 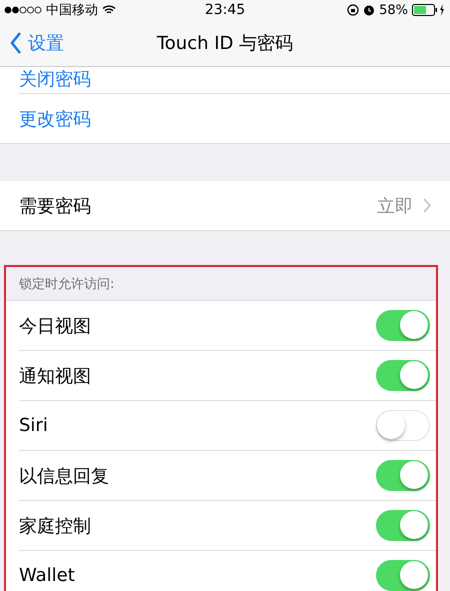 What do you see at coordinates (353, 10) in the screenshot?
I see `rotation-lock-icon` at bounding box center [353, 10].